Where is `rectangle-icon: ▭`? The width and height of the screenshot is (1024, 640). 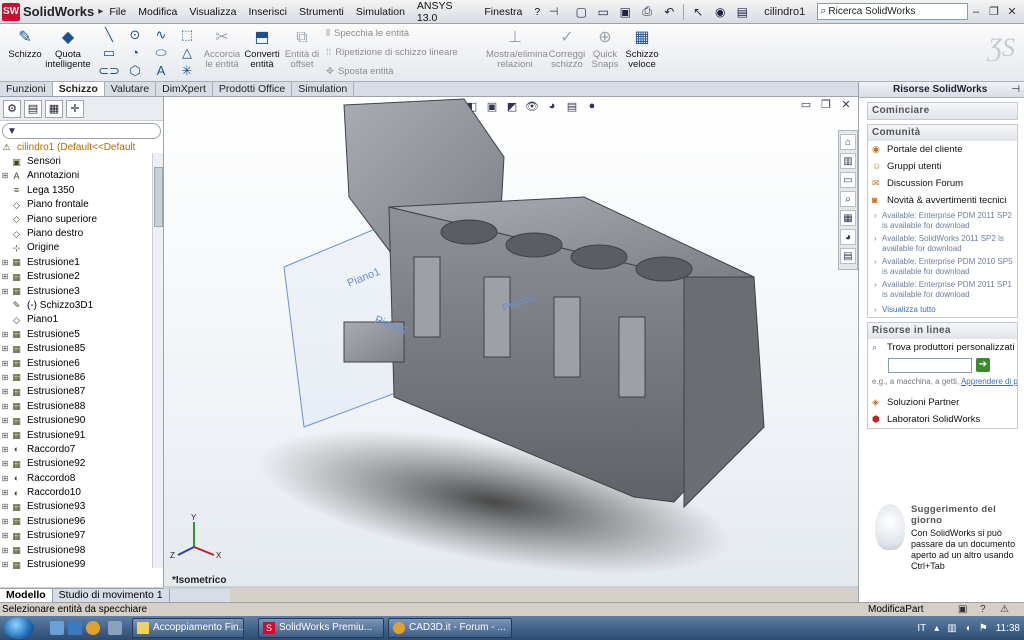
rectangle-icon: ▭ is located at coordinates (109, 53).